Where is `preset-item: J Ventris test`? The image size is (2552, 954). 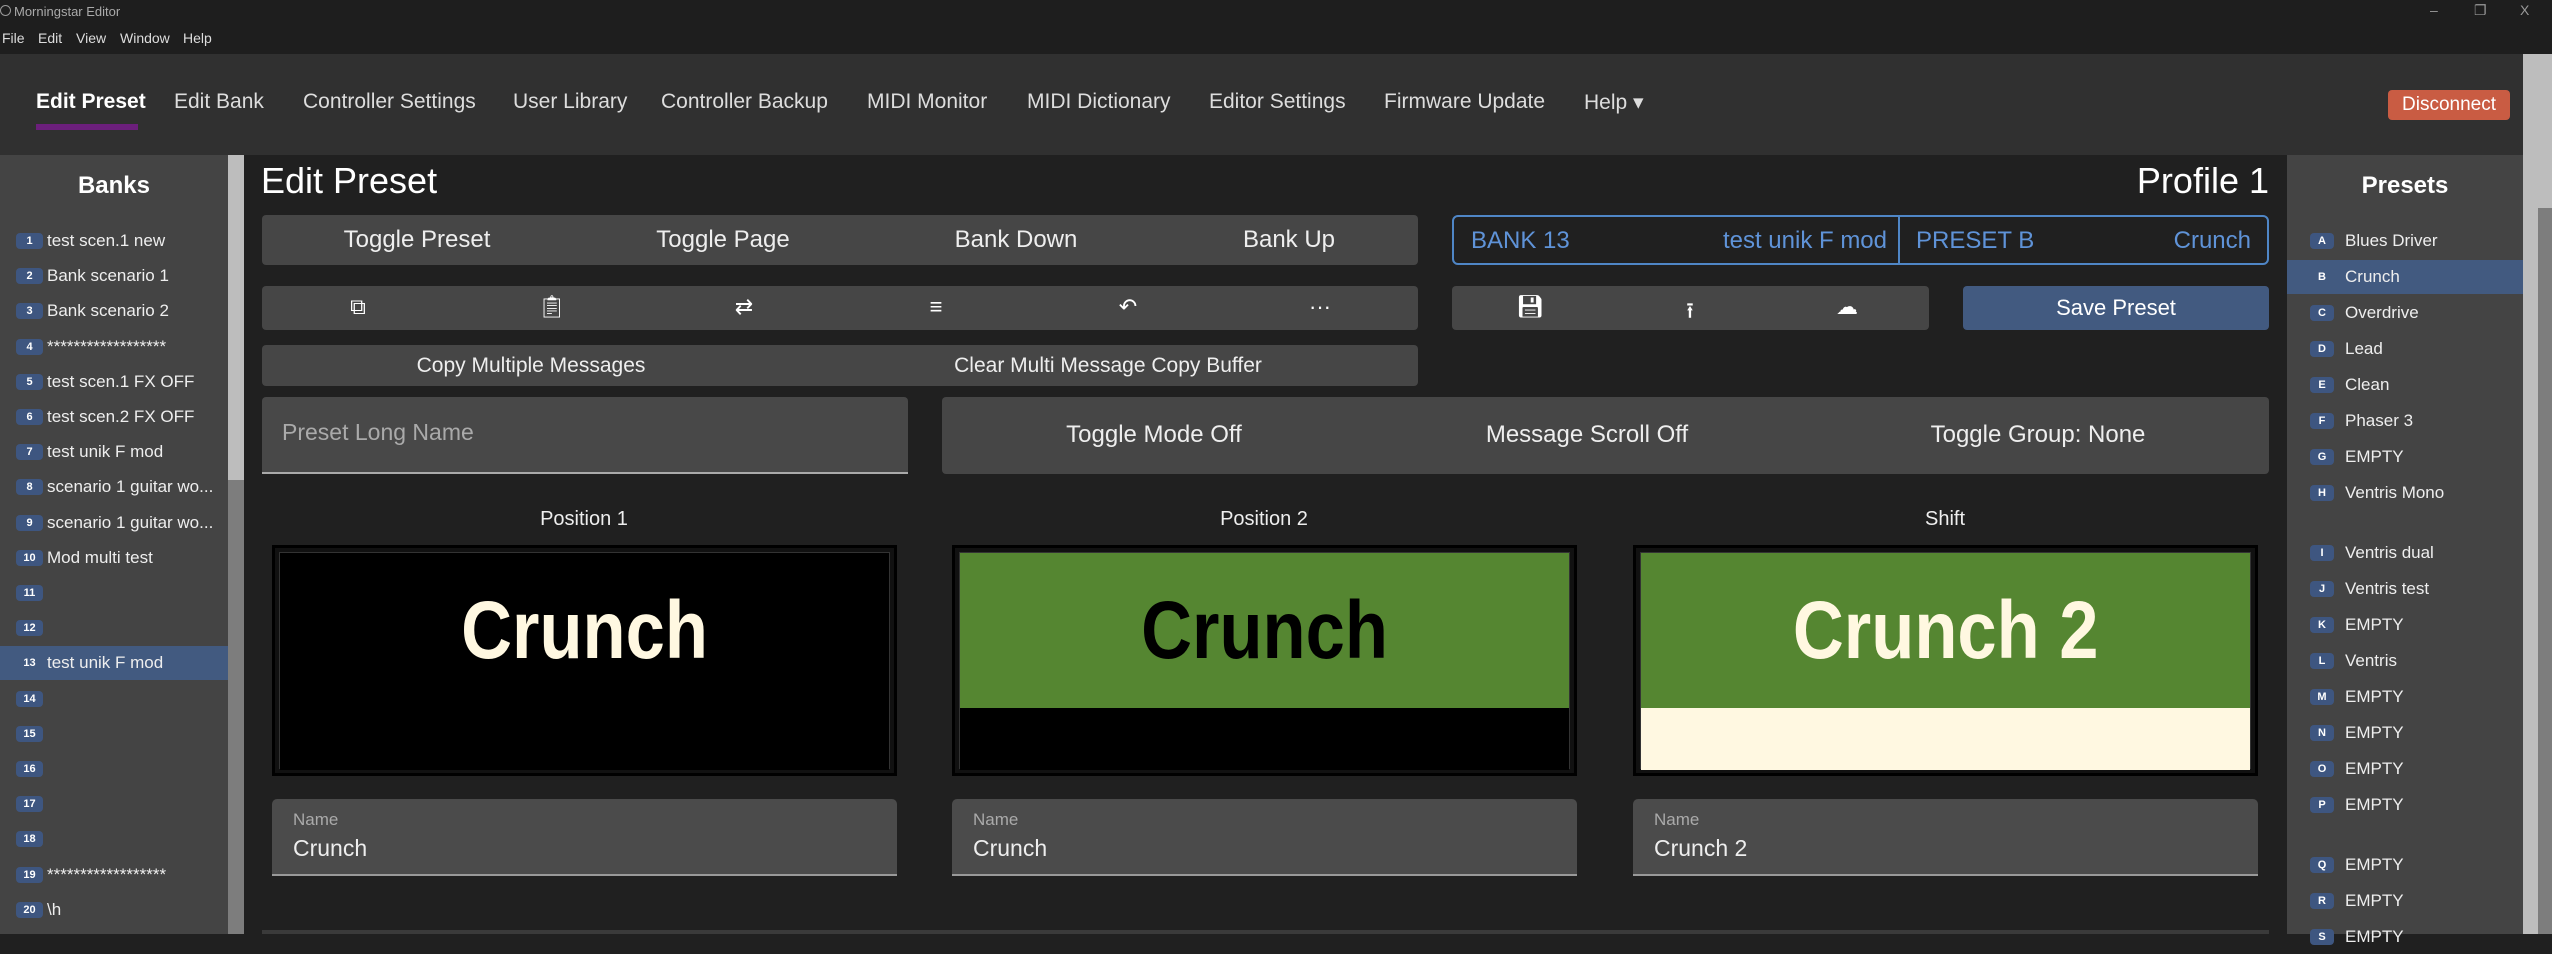 preset-item: J Ventris test is located at coordinates (2405, 589).